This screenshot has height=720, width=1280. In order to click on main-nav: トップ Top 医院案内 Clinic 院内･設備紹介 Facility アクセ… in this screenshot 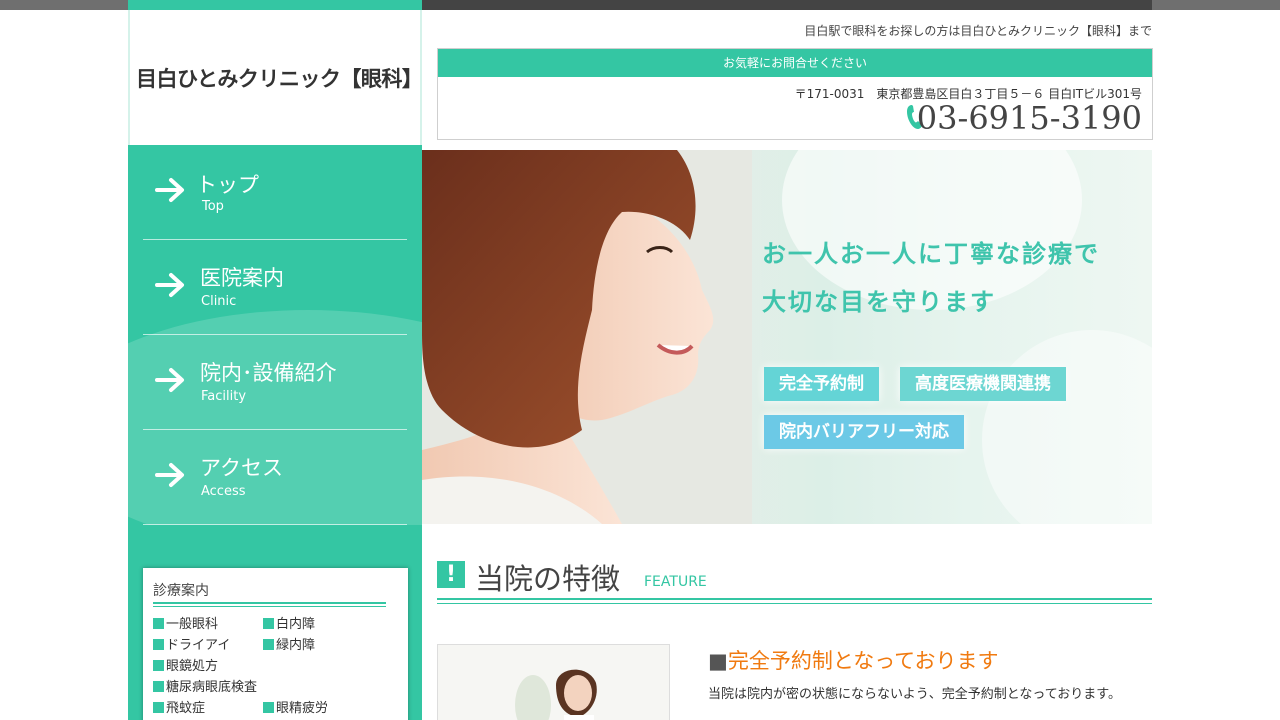, I will do `click(275, 335)`.